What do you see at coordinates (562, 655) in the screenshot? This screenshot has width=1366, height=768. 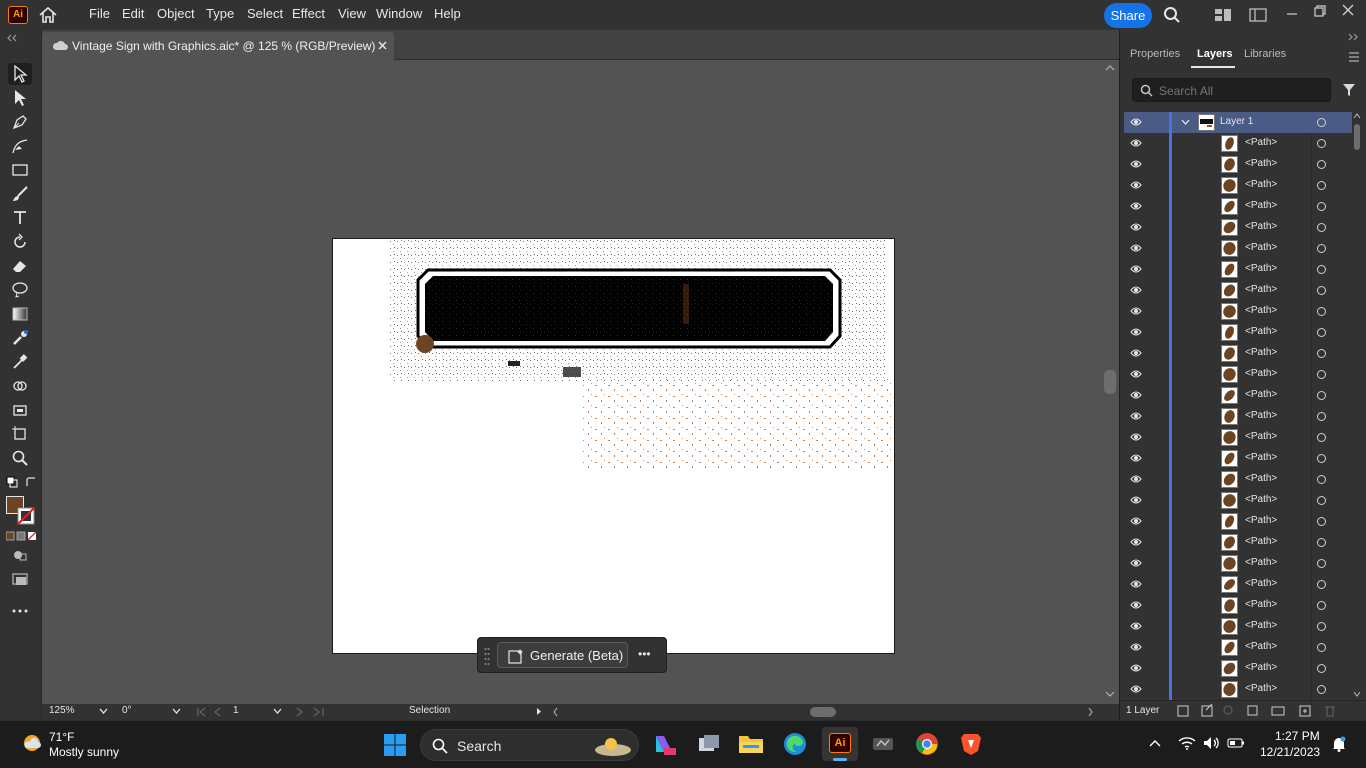 I see `generate-button: Generate (Beta)` at bounding box center [562, 655].